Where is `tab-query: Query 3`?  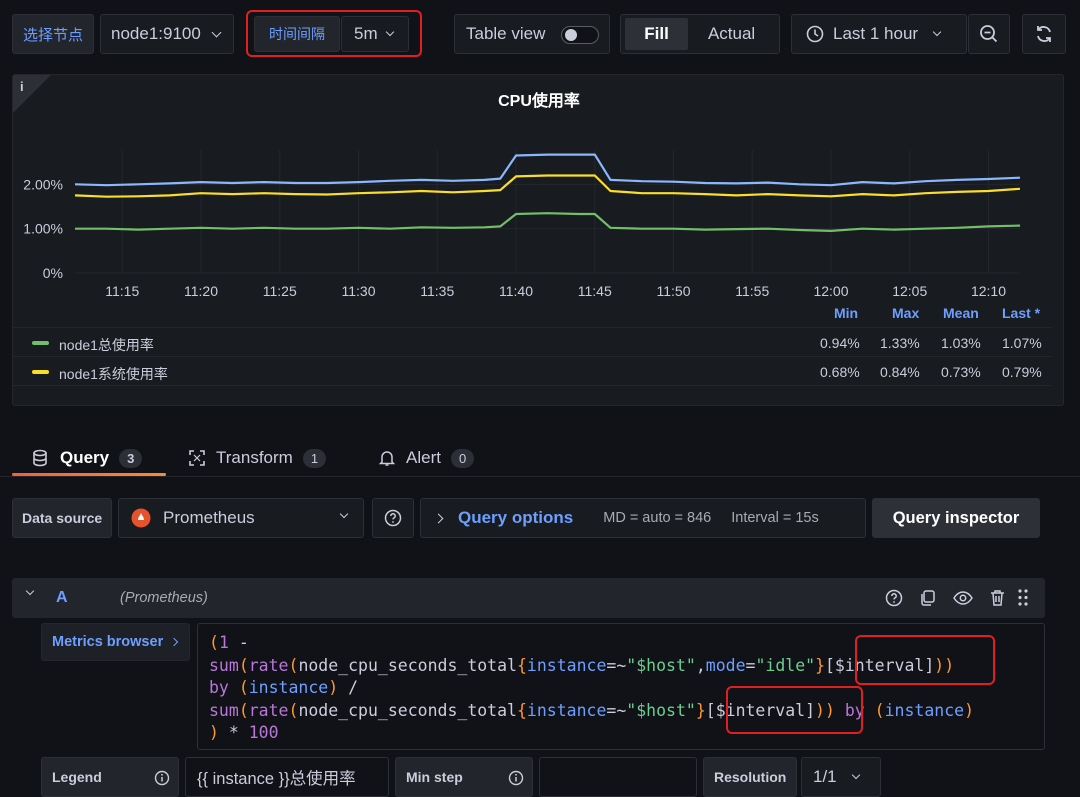
tab-query: Query 3 is located at coordinates (89, 458).